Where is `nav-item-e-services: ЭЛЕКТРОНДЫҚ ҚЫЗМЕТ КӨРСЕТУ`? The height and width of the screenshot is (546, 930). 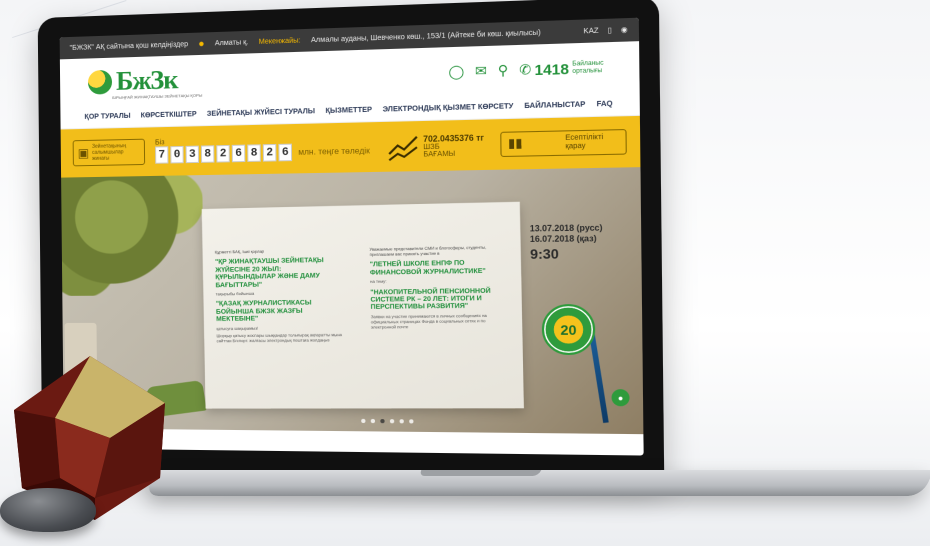
nav-item-e-services: ЭЛЕКТРОНДЫҚ ҚЫЗМЕТ КӨРСЕТУ is located at coordinates (448, 108).